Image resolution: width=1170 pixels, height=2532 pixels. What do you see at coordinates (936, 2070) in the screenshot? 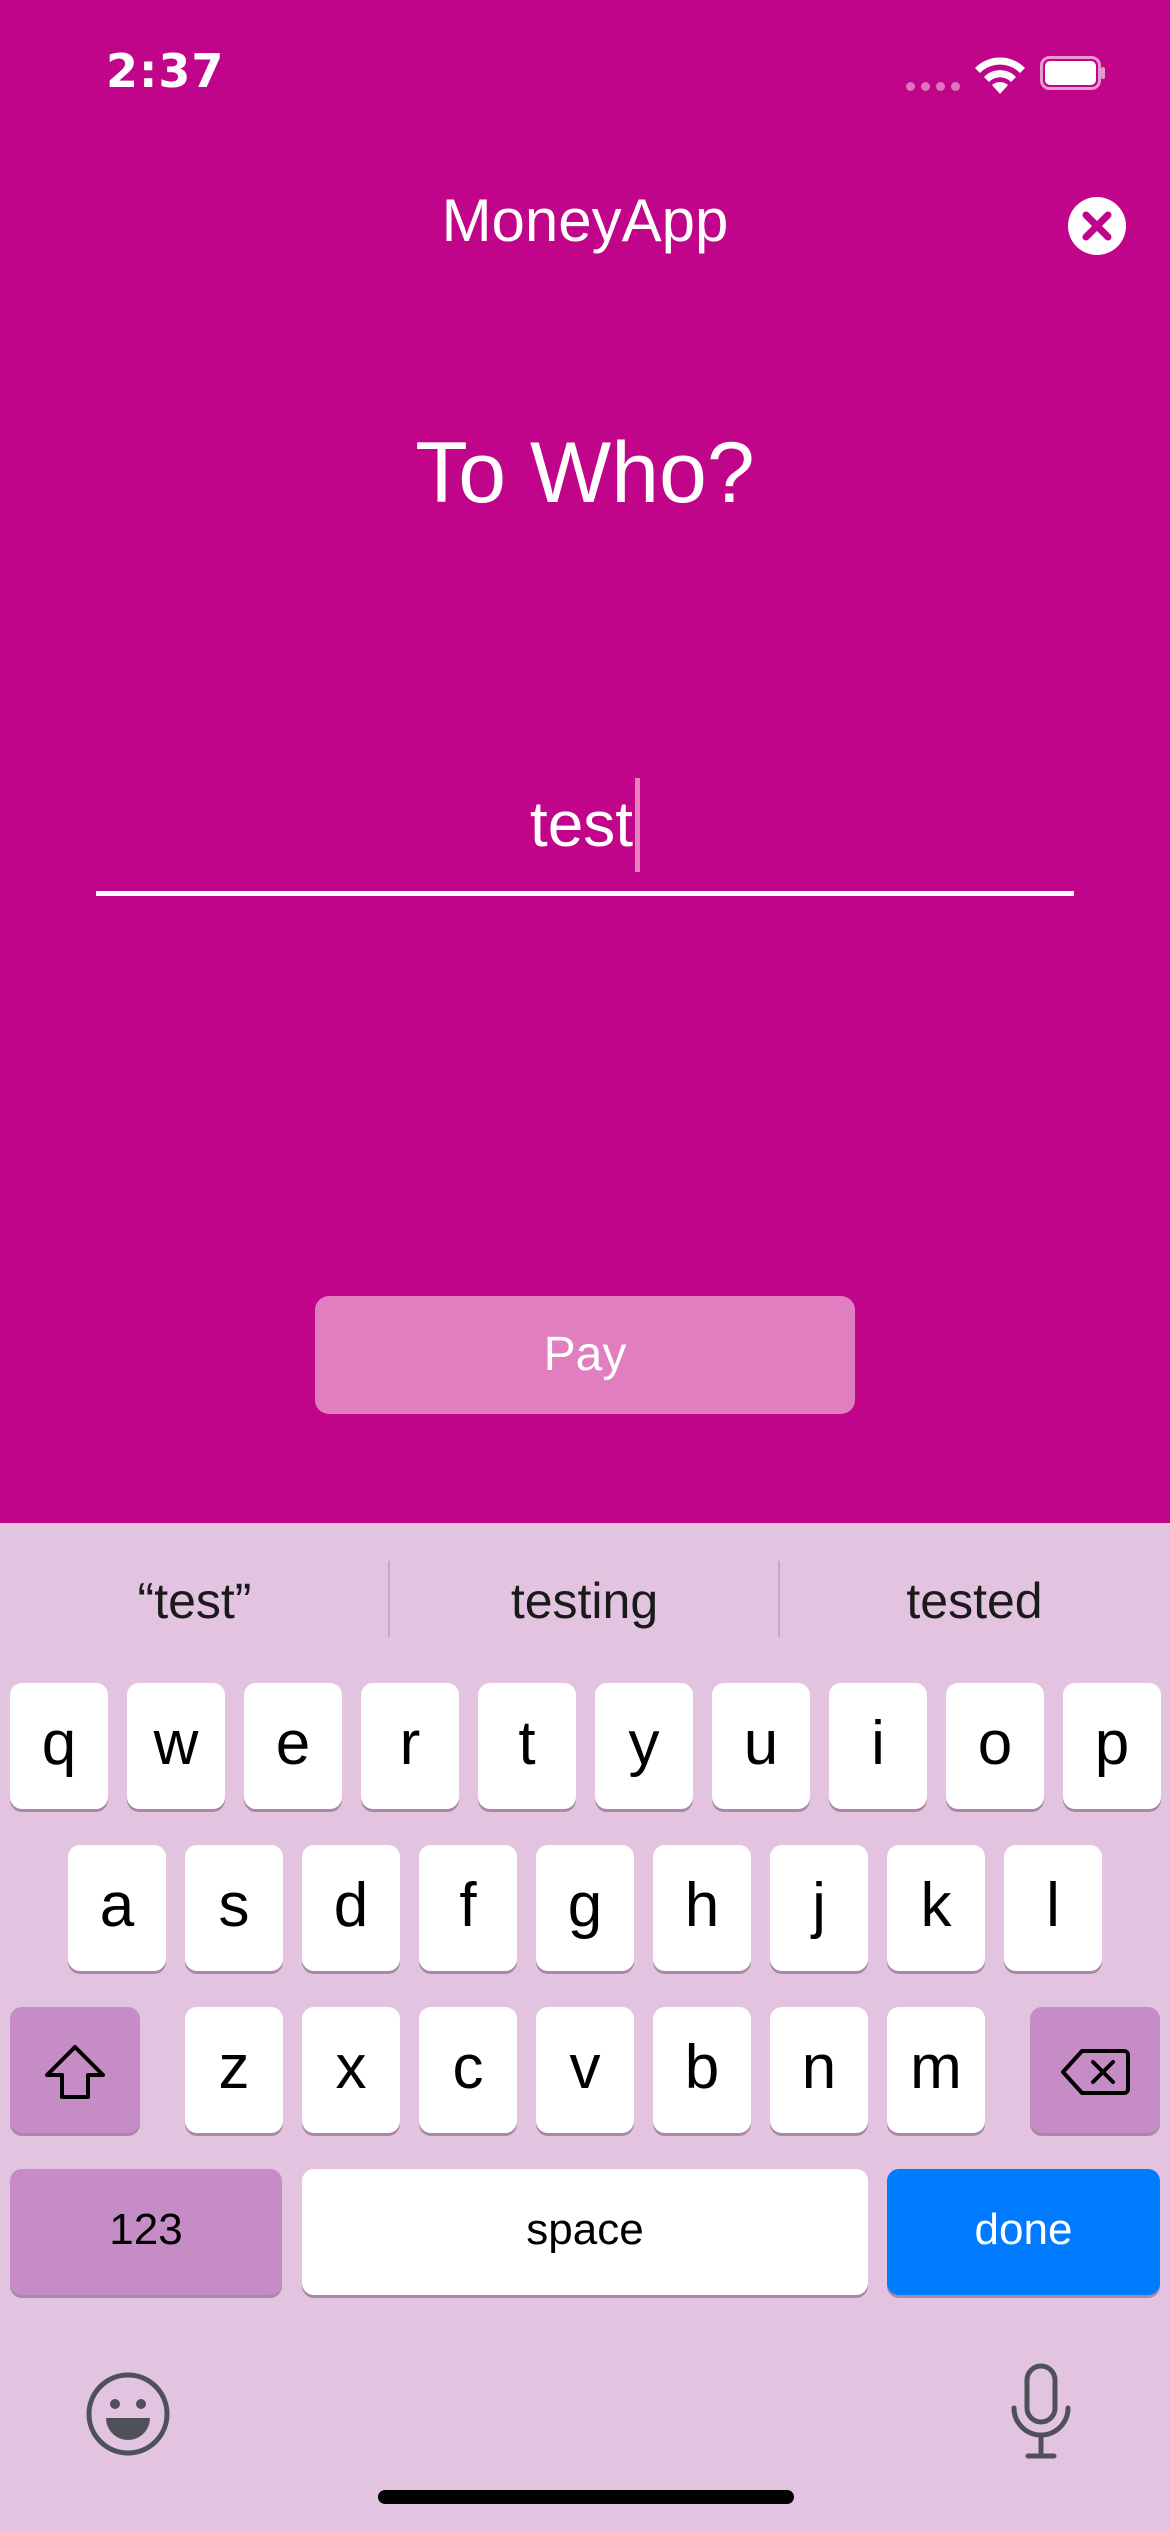
I see `key-m: m` at bounding box center [936, 2070].